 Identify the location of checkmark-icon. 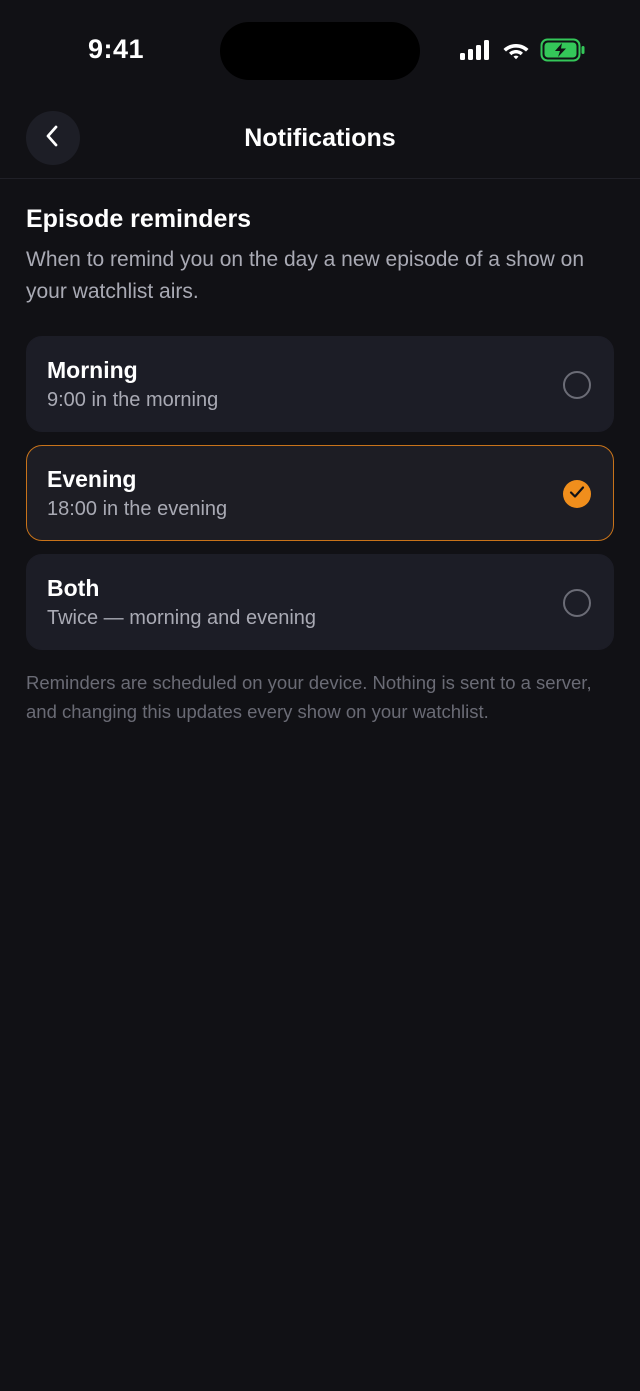
(577, 494).